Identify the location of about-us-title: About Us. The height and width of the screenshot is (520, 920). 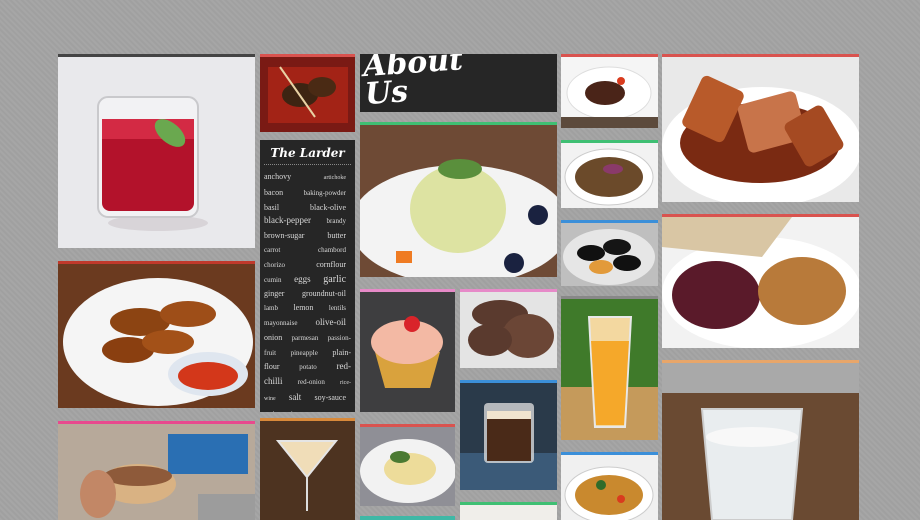
(413, 83).